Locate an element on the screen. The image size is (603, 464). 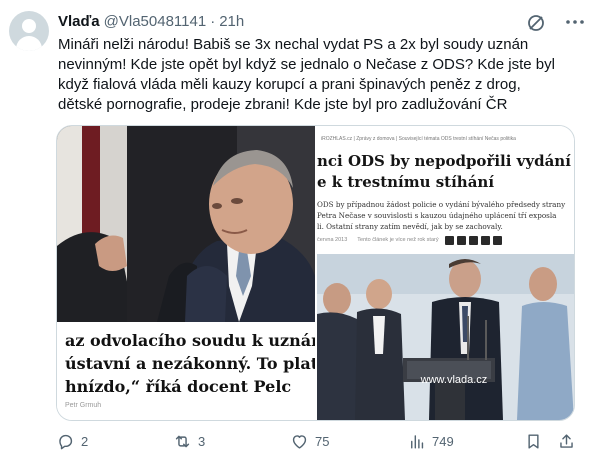
link-icon is located at coordinates (497, 240).